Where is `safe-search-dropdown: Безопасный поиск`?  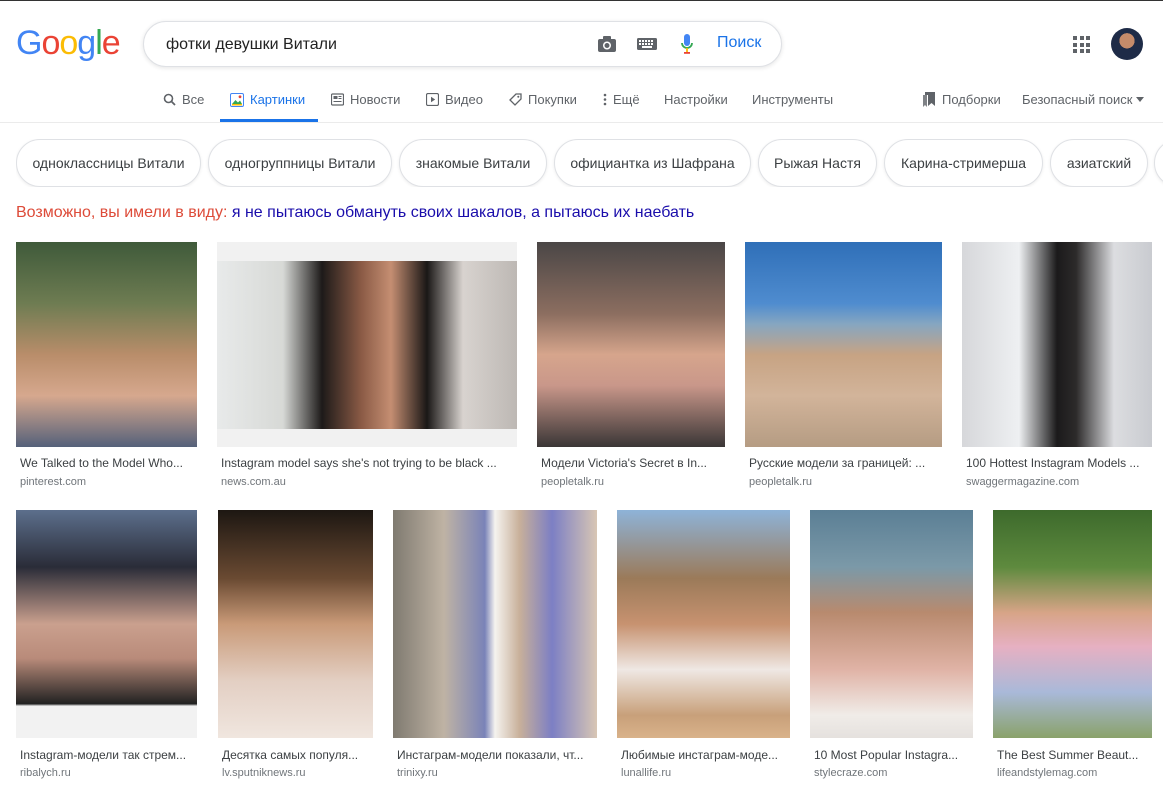 safe-search-dropdown: Безопасный поиск is located at coordinates (1083, 99).